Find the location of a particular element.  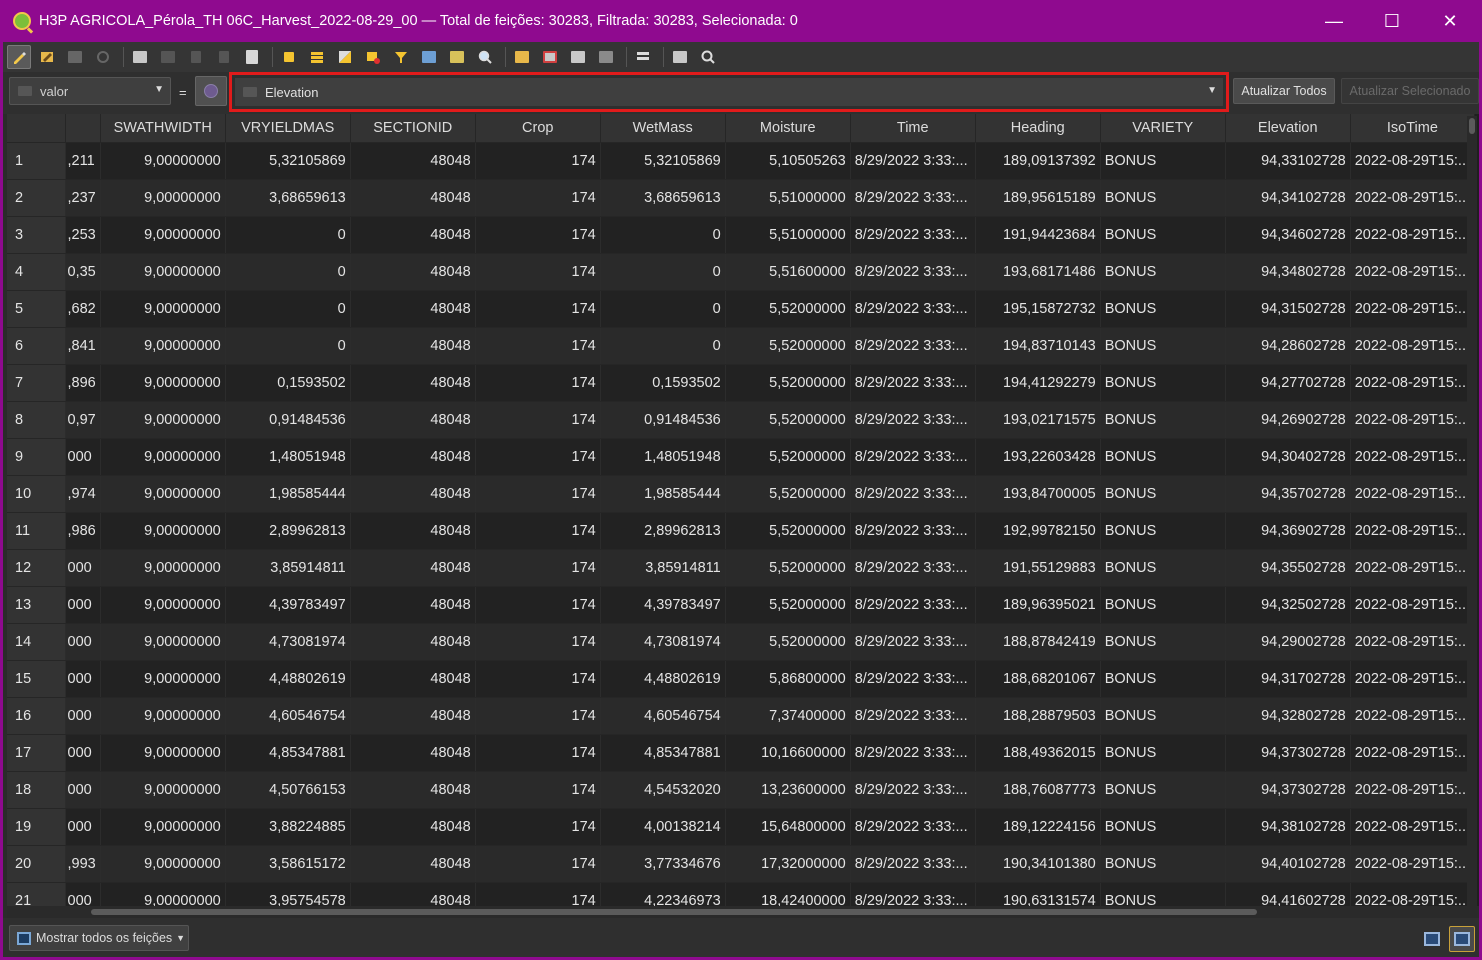

table-cell: 188,87842419 is located at coordinates (1038, 642).